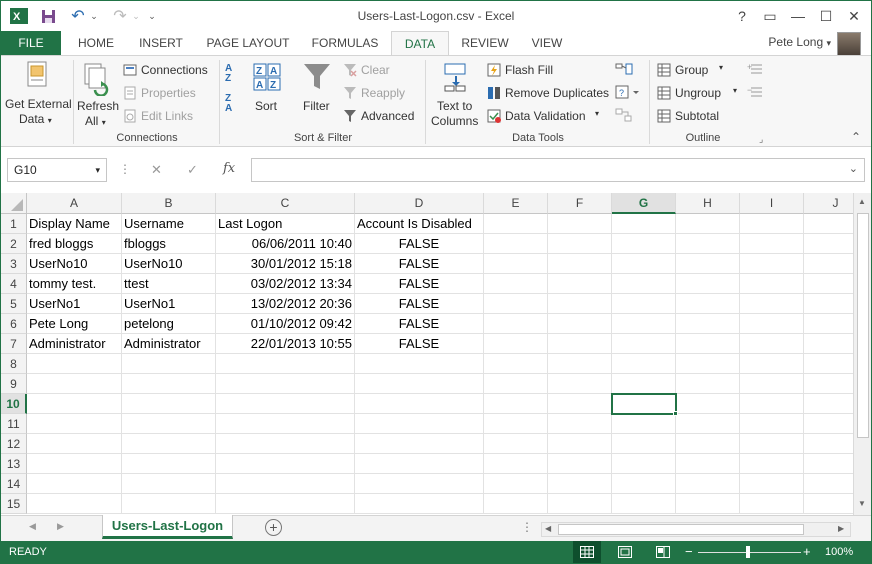 This screenshot has height=564, width=872. What do you see at coordinates (14, 304) in the screenshot?
I see `row-header-5: 5` at bounding box center [14, 304].